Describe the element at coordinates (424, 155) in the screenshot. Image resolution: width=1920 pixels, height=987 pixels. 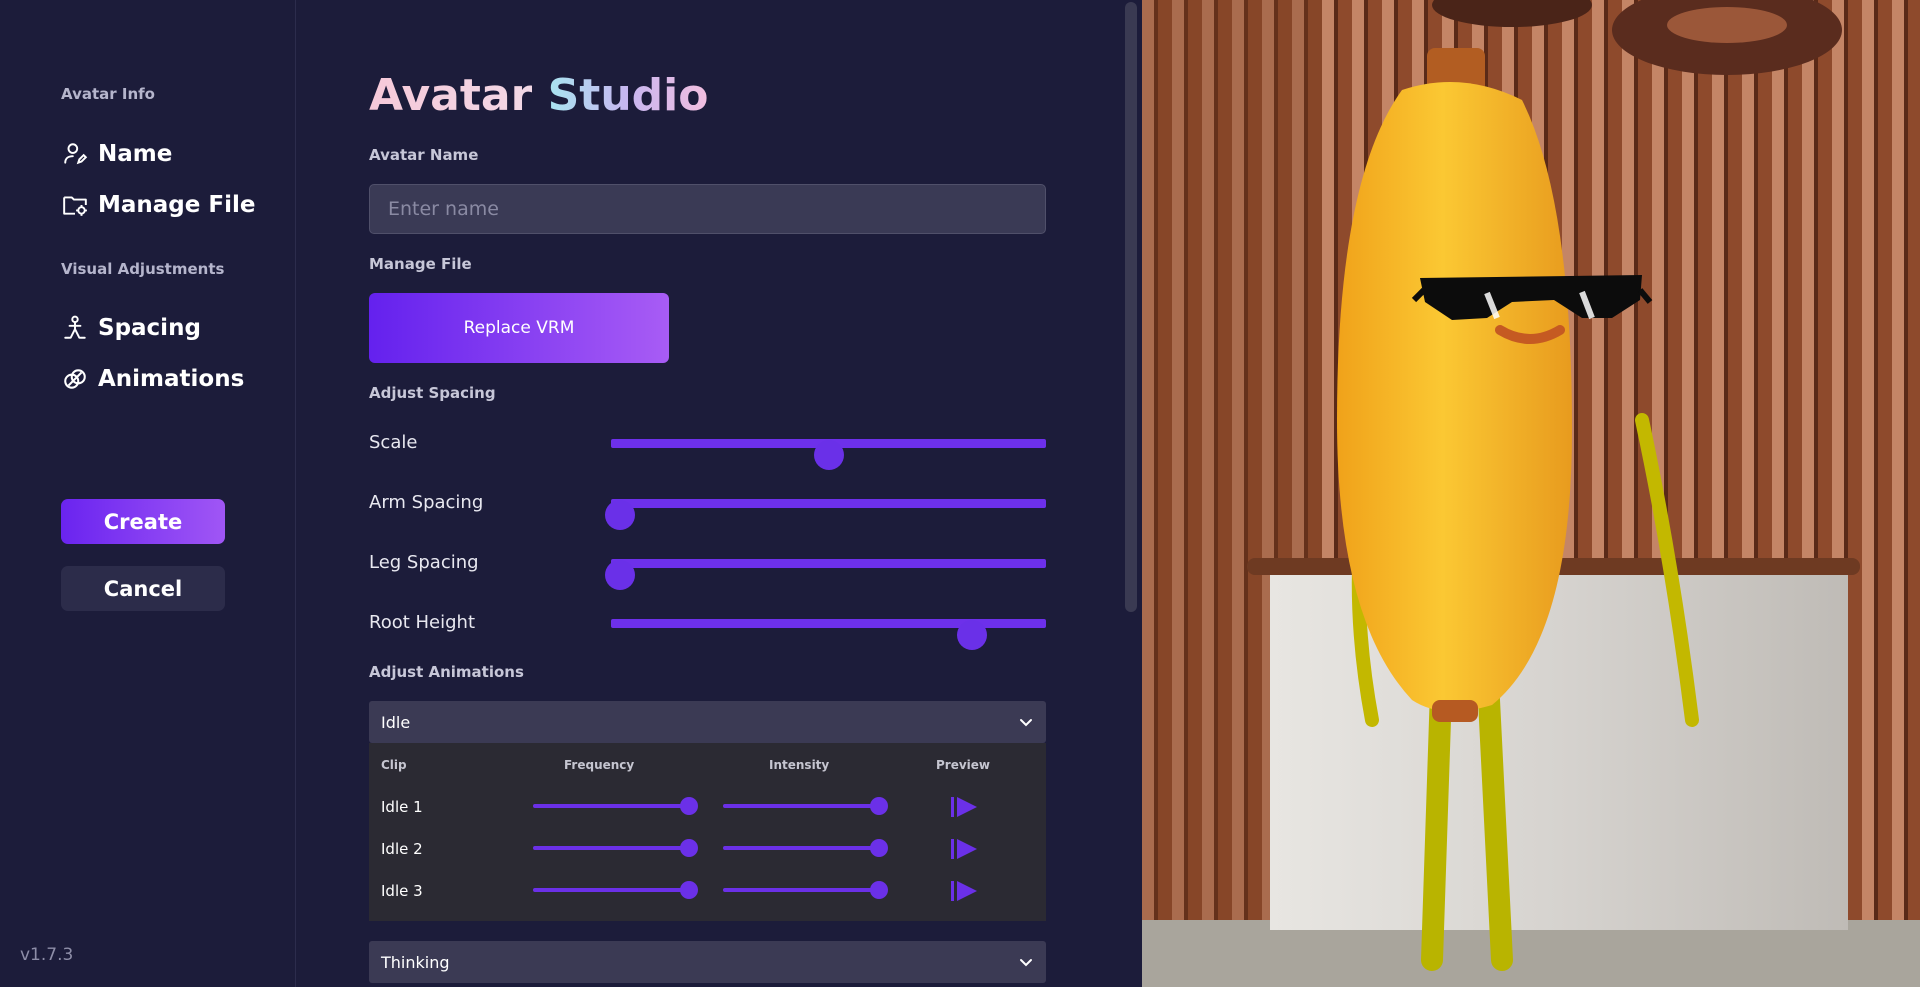
I see `avatar-name-label: Avatar Name` at that location.